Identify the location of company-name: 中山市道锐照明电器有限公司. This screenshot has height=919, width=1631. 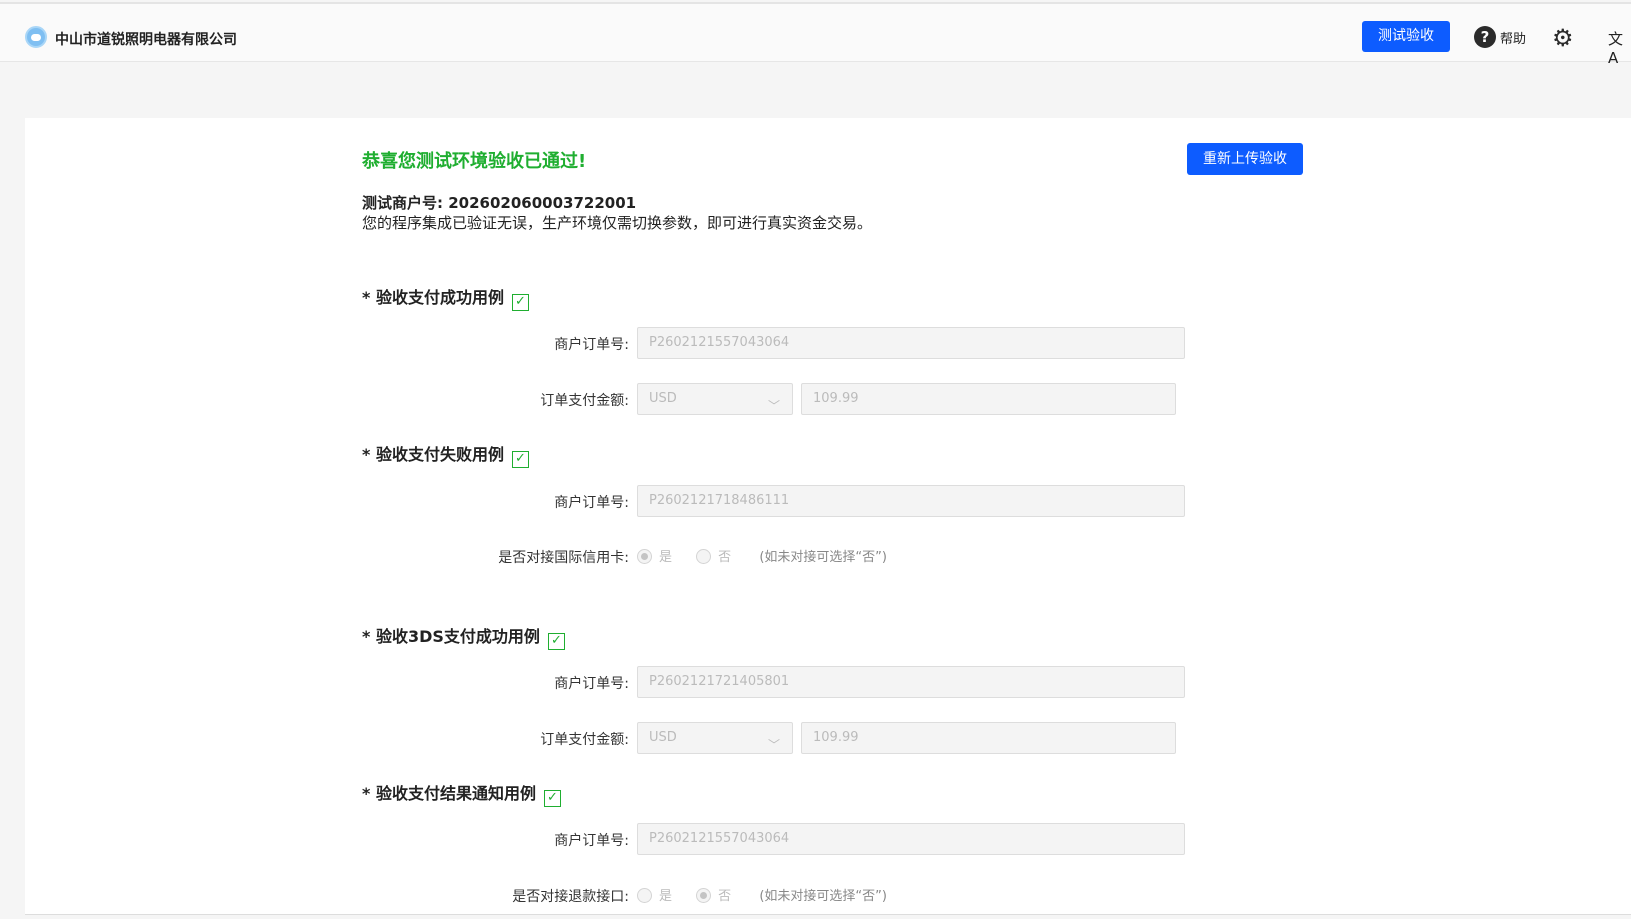
(146, 40).